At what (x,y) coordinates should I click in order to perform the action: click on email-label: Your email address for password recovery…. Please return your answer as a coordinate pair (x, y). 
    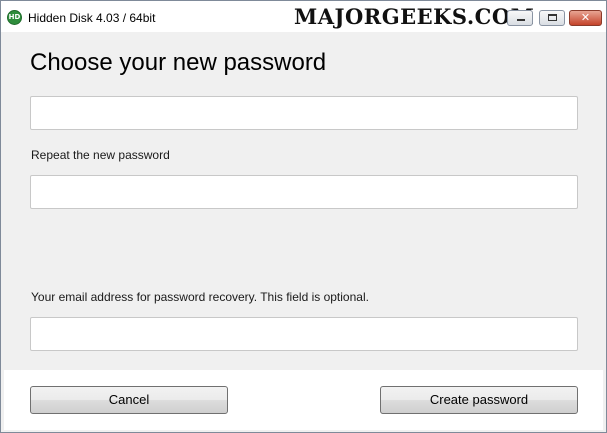
    Looking at the image, I should click on (200, 297).